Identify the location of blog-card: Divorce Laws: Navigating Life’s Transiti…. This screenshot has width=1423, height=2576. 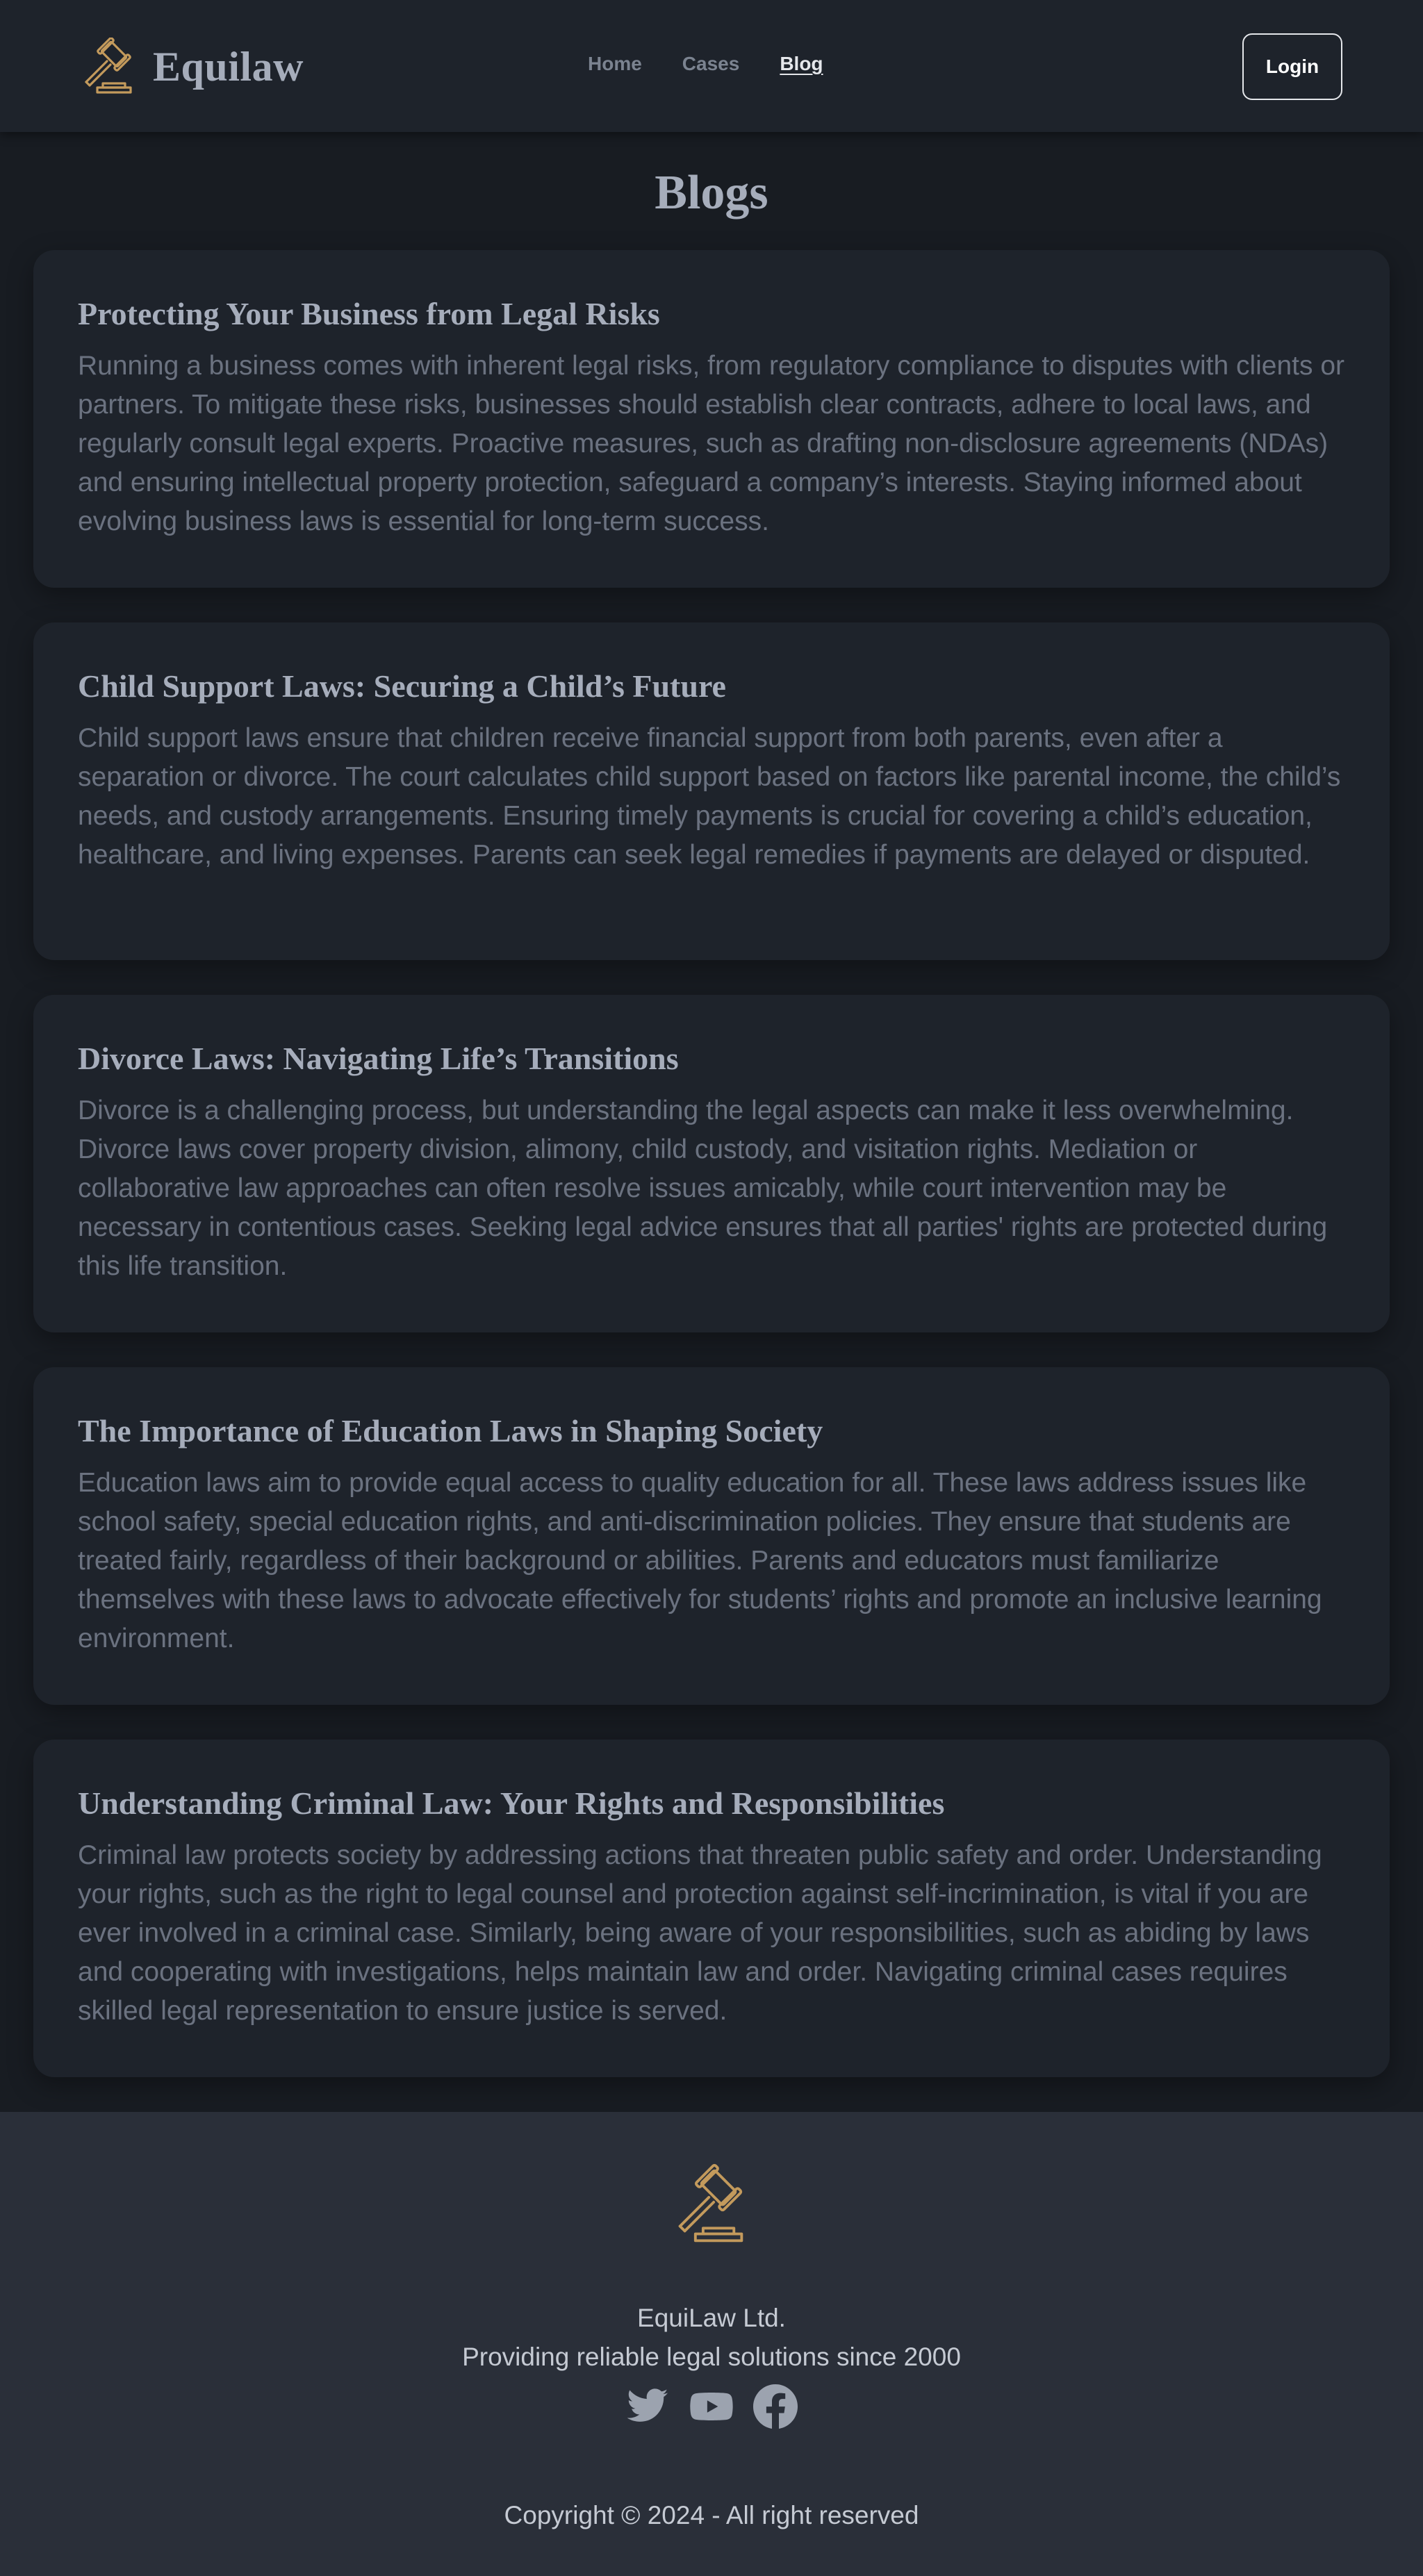
(711, 1164).